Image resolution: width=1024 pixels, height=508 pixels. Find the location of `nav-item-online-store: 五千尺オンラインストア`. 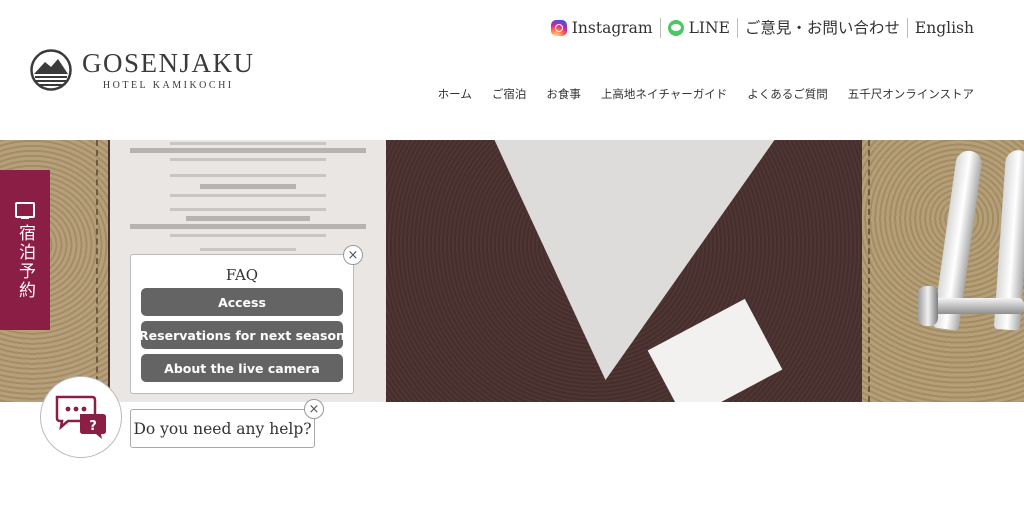

nav-item-online-store: 五千尺オンラインストア is located at coordinates (911, 94).